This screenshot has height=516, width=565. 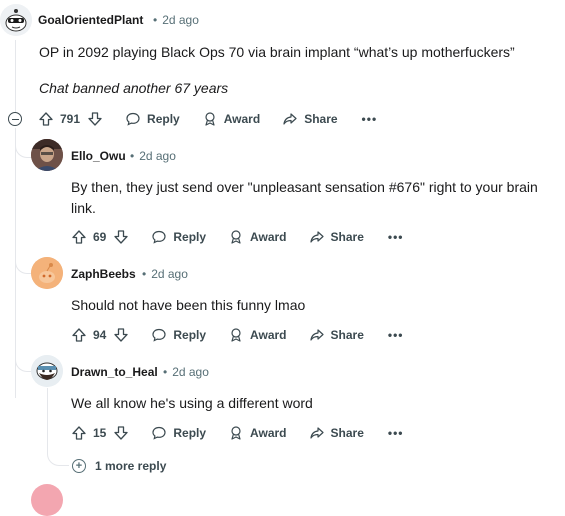 I want to click on avatar-partial, so click(x=47, y=500).